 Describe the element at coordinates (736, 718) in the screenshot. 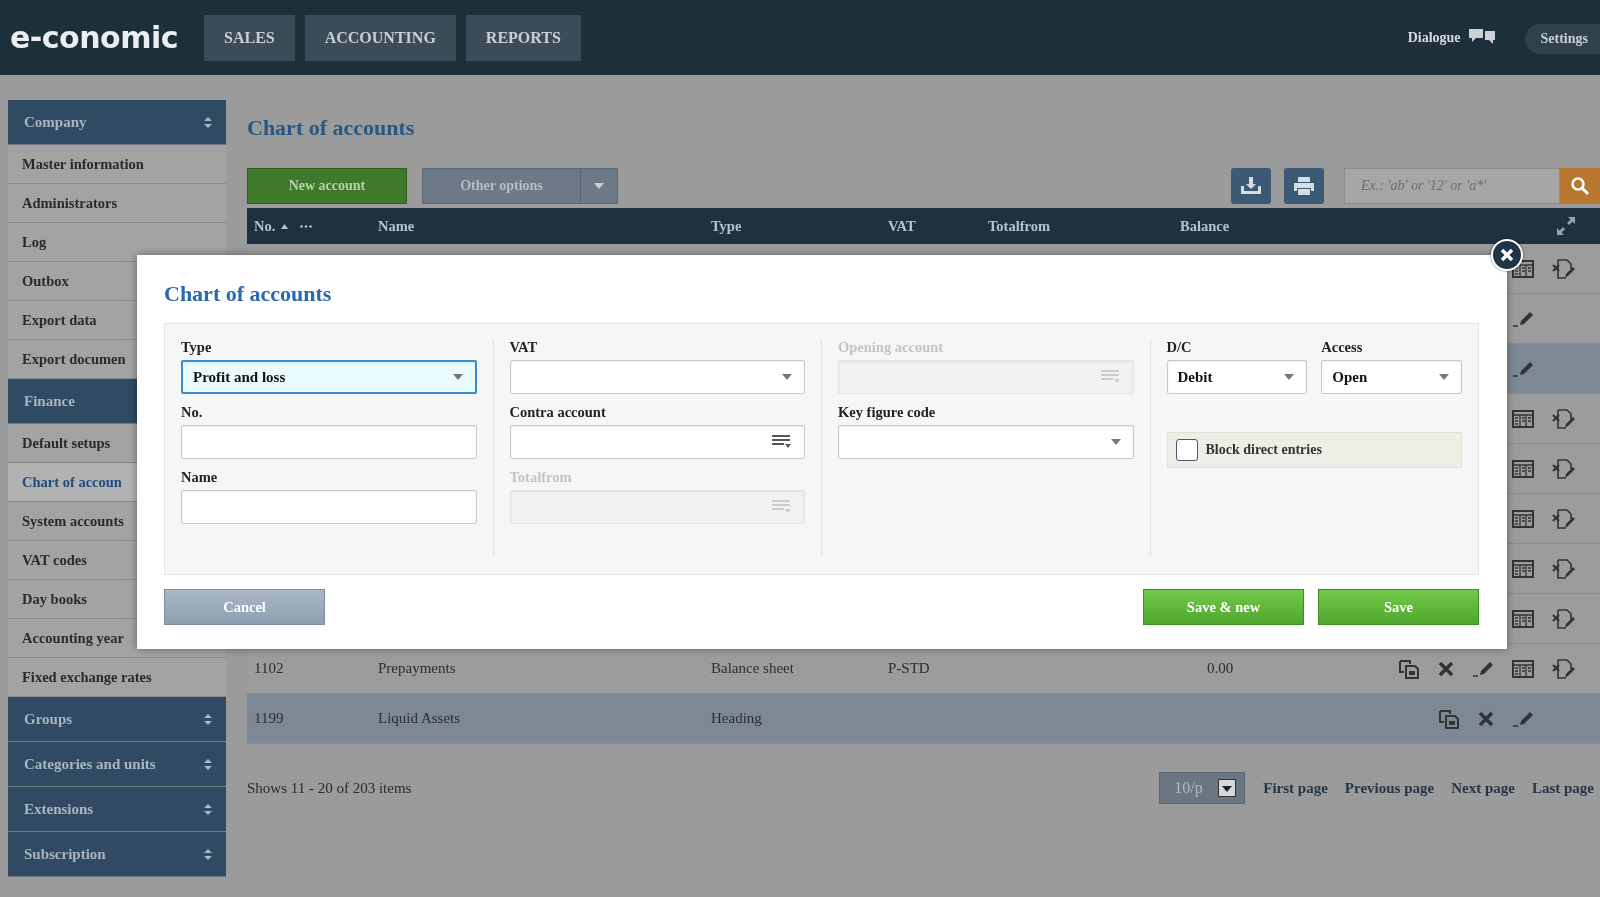

I see `table-cell: Heading` at that location.